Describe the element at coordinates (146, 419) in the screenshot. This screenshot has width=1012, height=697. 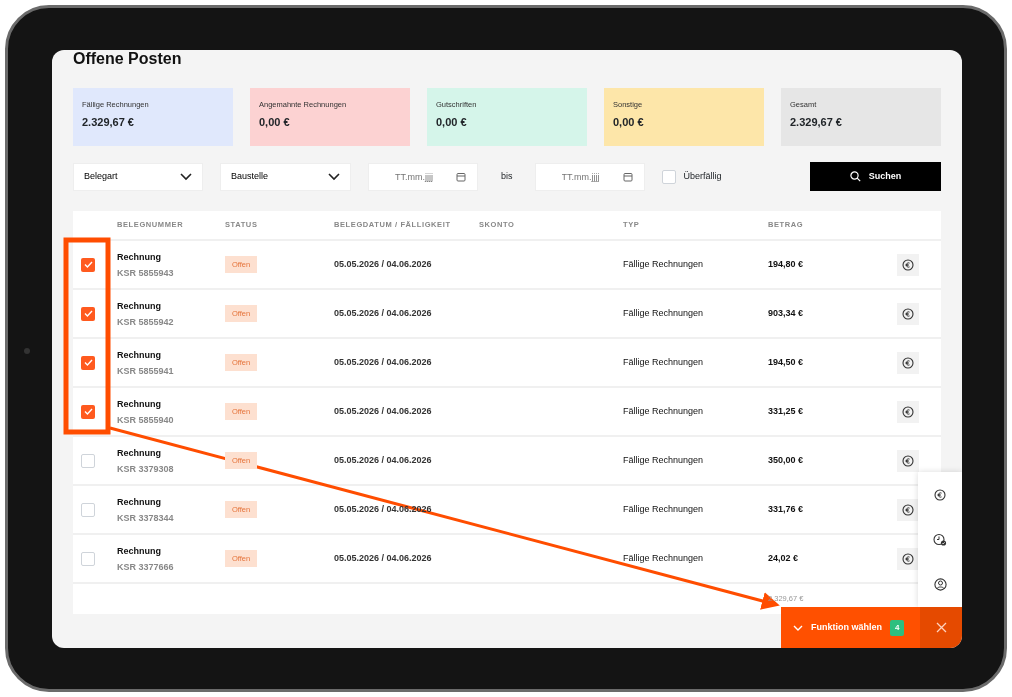
I see `document-number: KSR 5855940` at that location.